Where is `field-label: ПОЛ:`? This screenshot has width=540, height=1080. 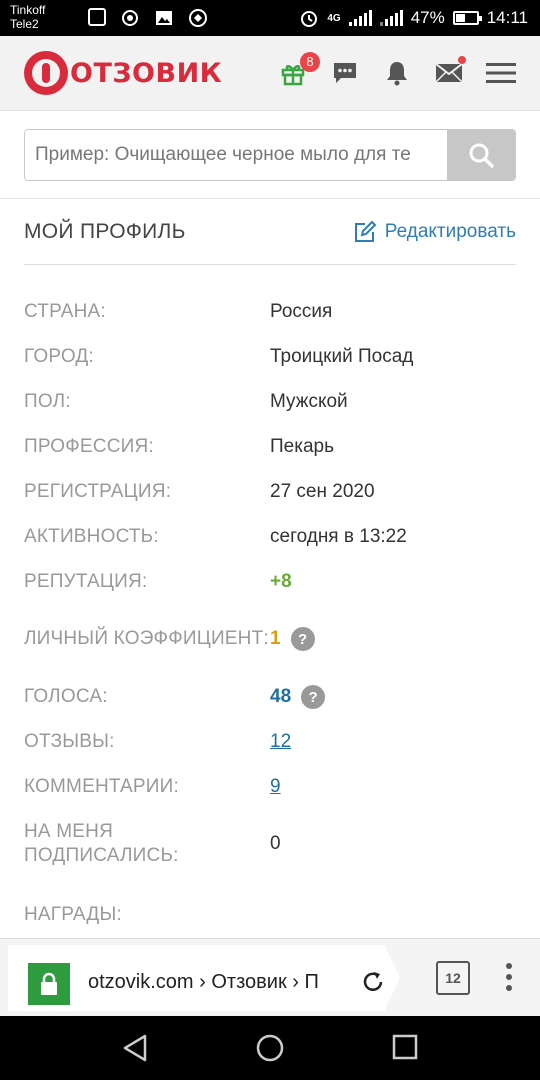 field-label: ПОЛ: is located at coordinates (47, 401).